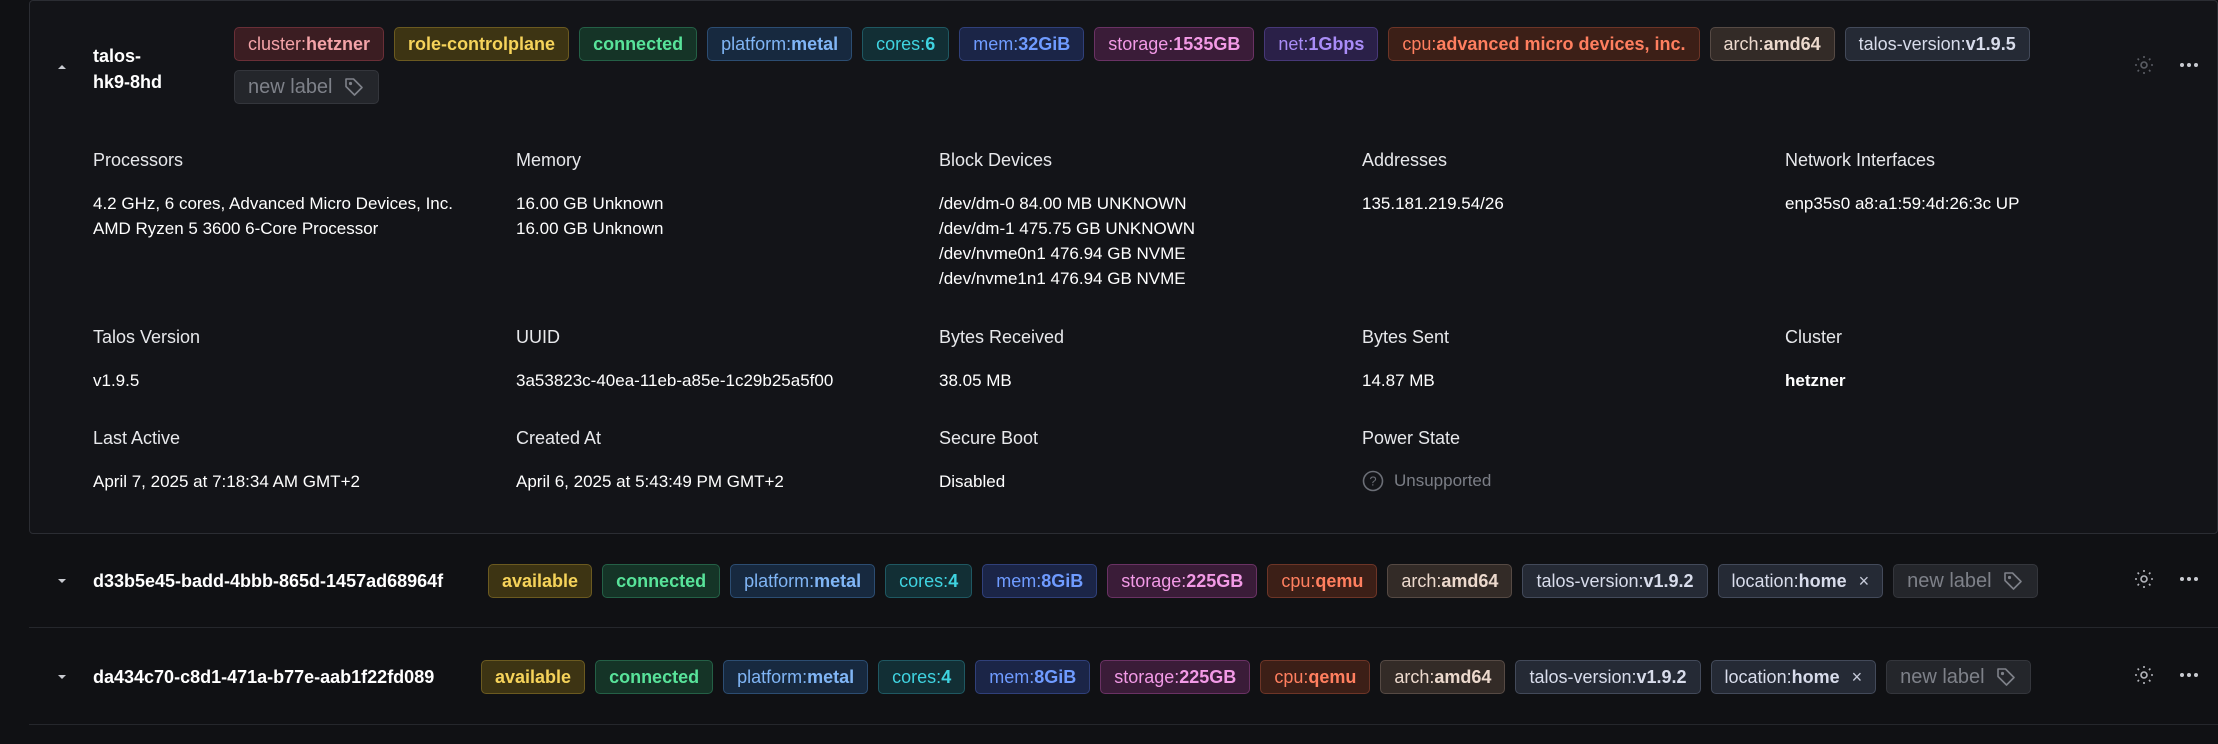 The image size is (2218, 744). What do you see at coordinates (1426, 480) in the screenshot?
I see `power-state-value: ? Unsupported` at bounding box center [1426, 480].